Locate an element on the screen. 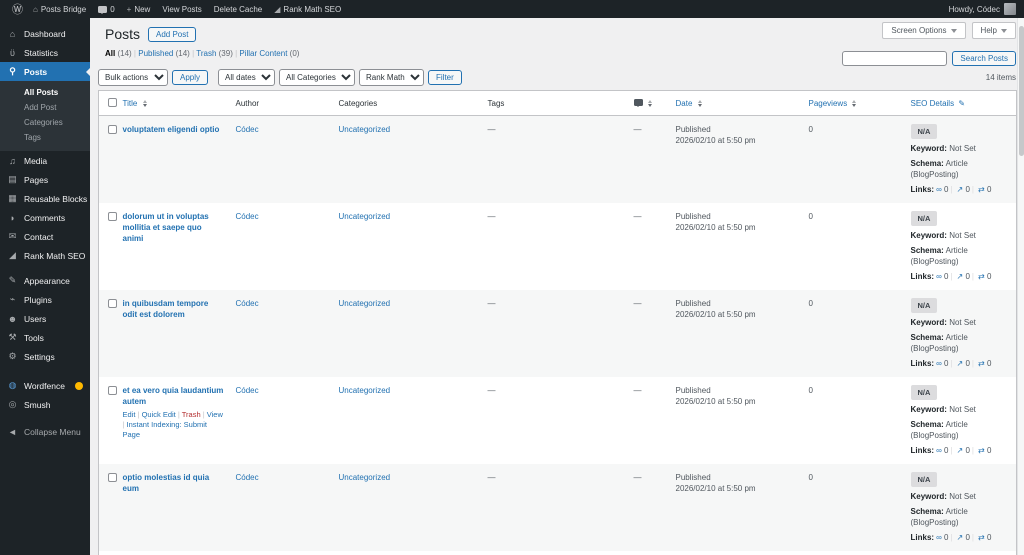  comments-value: — is located at coordinates (637, 129).